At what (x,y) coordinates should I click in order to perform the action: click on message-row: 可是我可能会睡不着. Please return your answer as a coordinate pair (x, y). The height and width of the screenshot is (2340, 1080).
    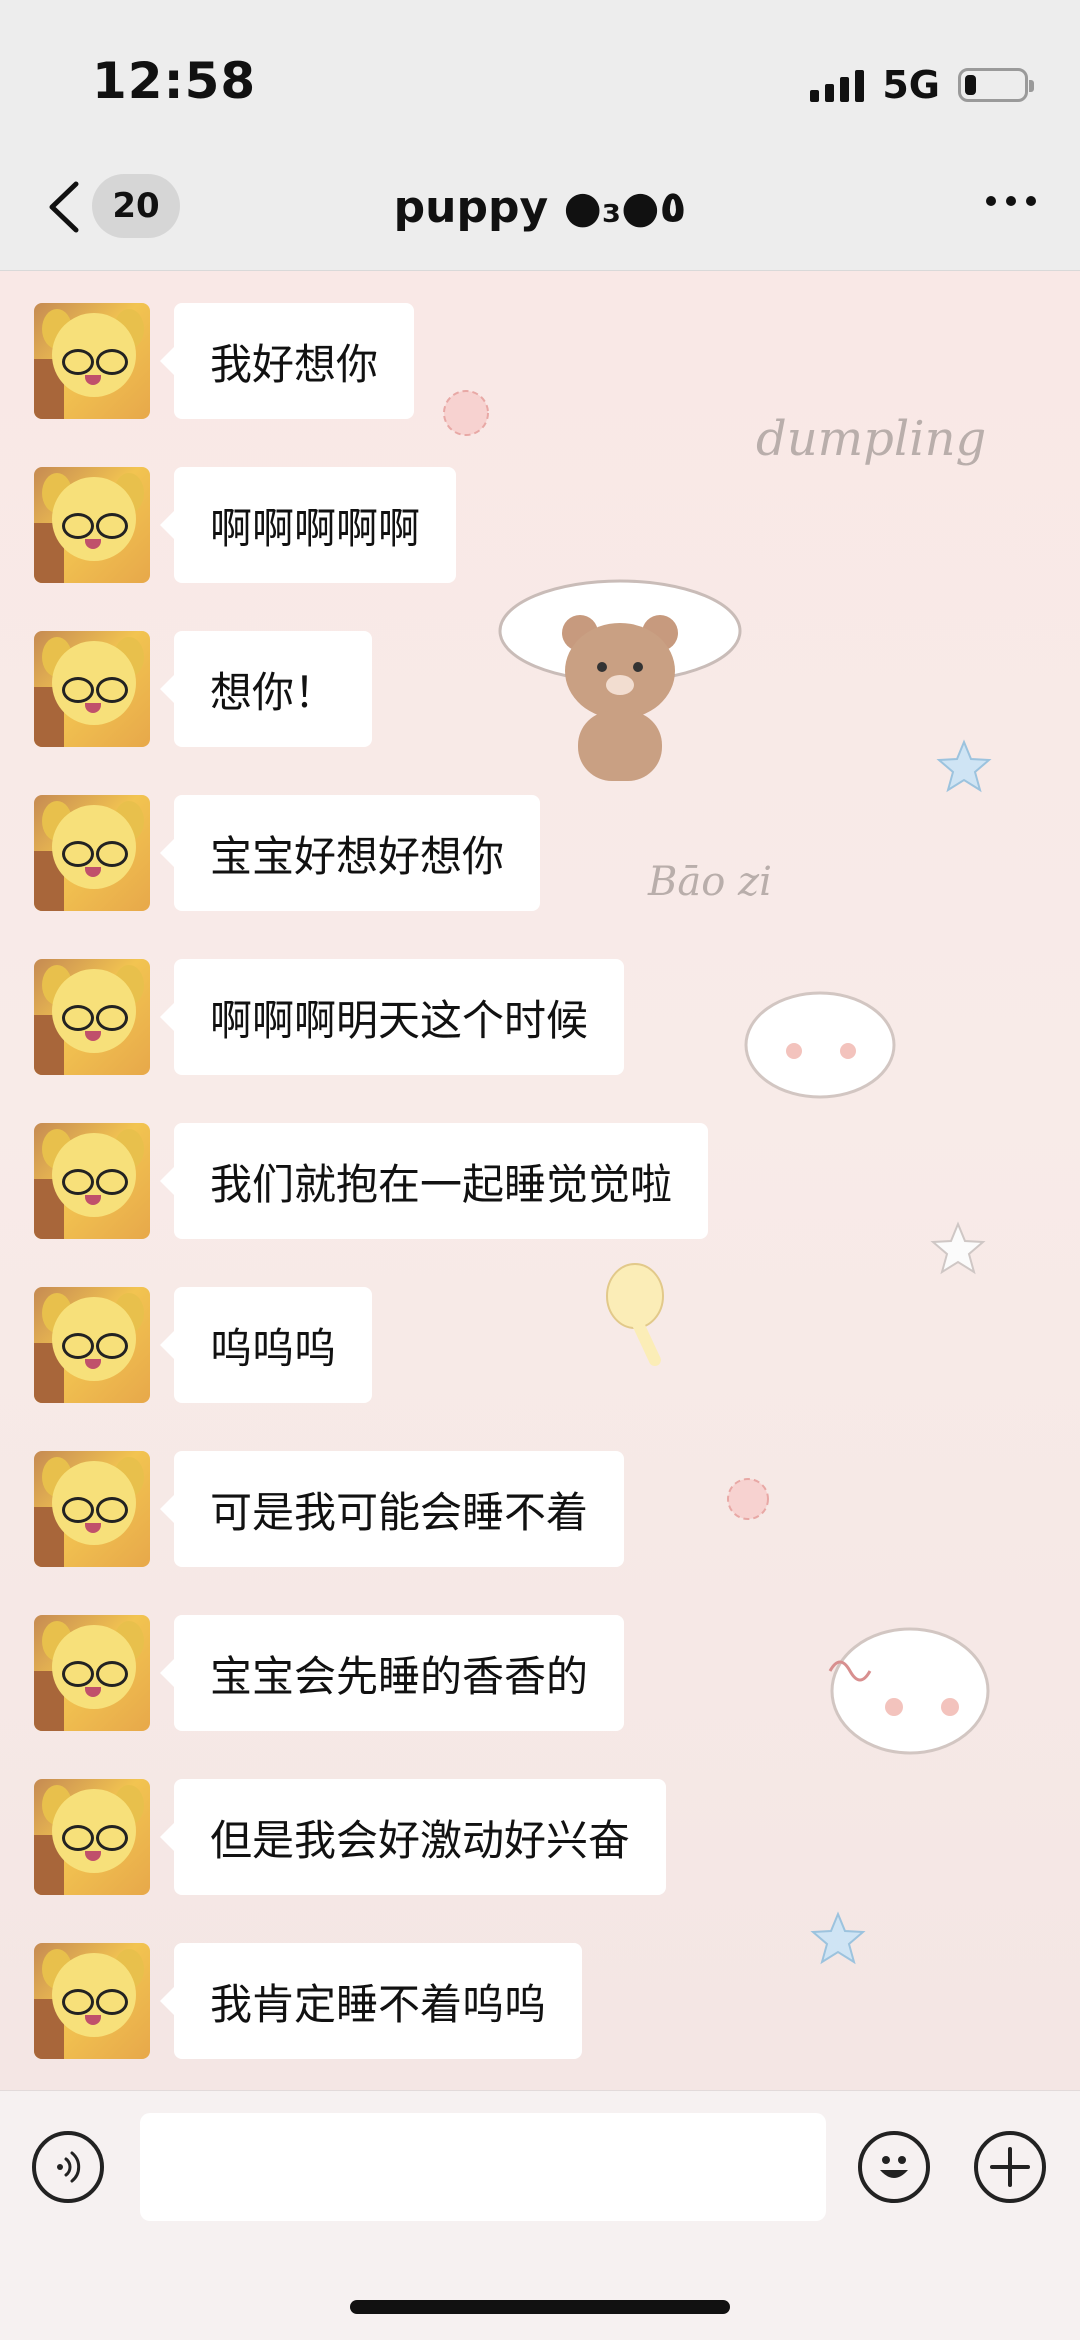
    Looking at the image, I should click on (329, 1509).